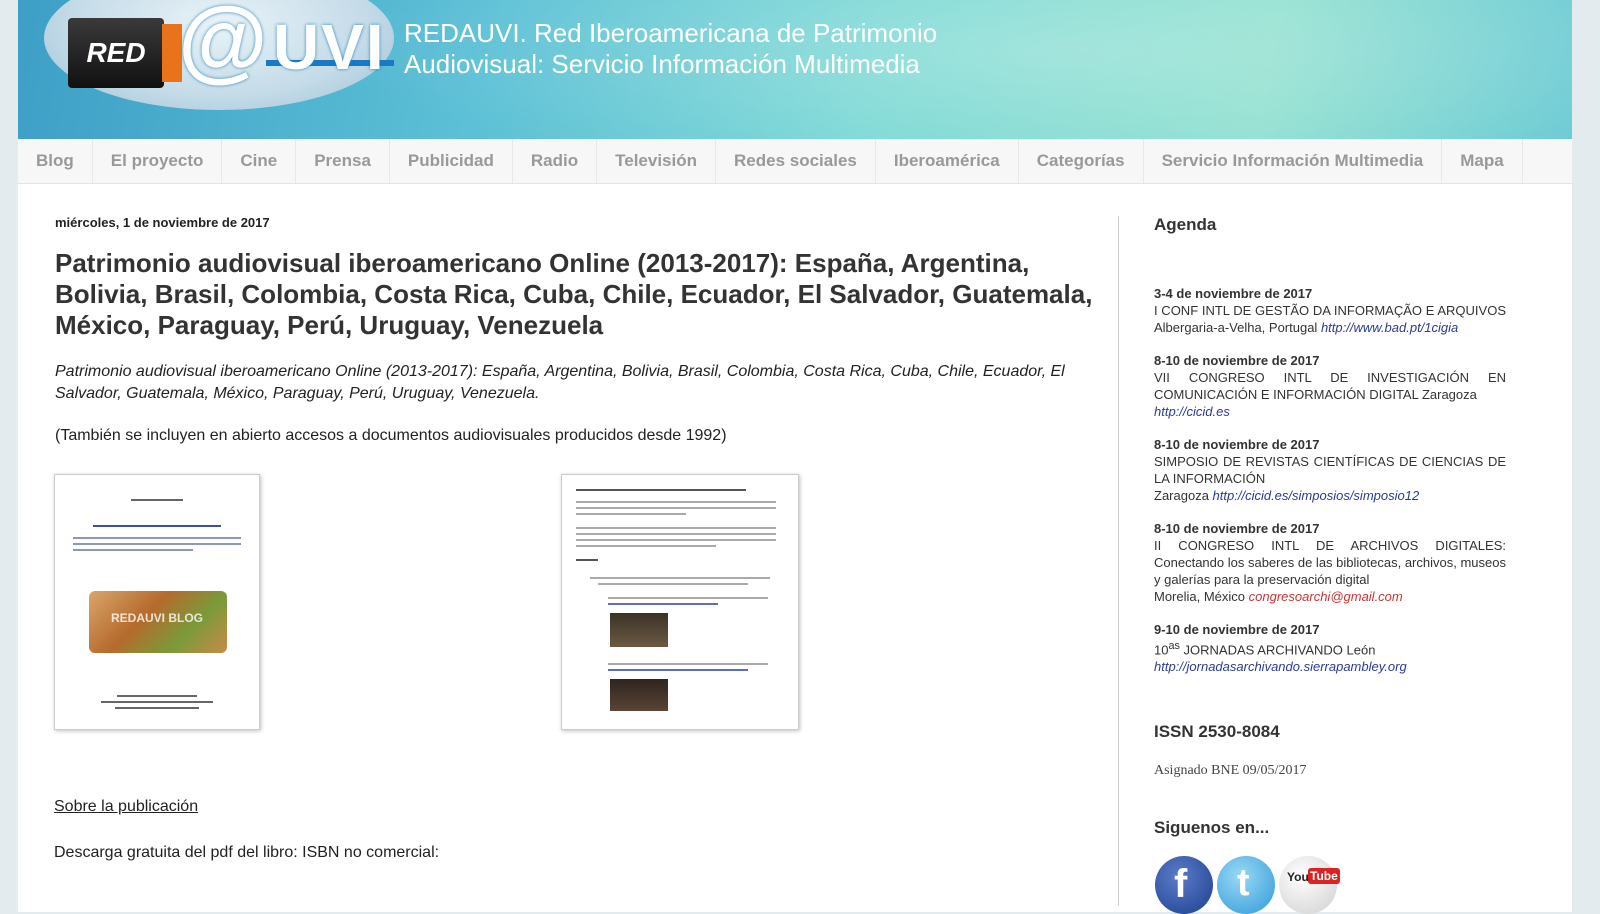 The image size is (1600, 914). What do you see at coordinates (1293, 161) in the screenshot?
I see `nav-servicio-informacion: Servicio Información Multimedia` at bounding box center [1293, 161].